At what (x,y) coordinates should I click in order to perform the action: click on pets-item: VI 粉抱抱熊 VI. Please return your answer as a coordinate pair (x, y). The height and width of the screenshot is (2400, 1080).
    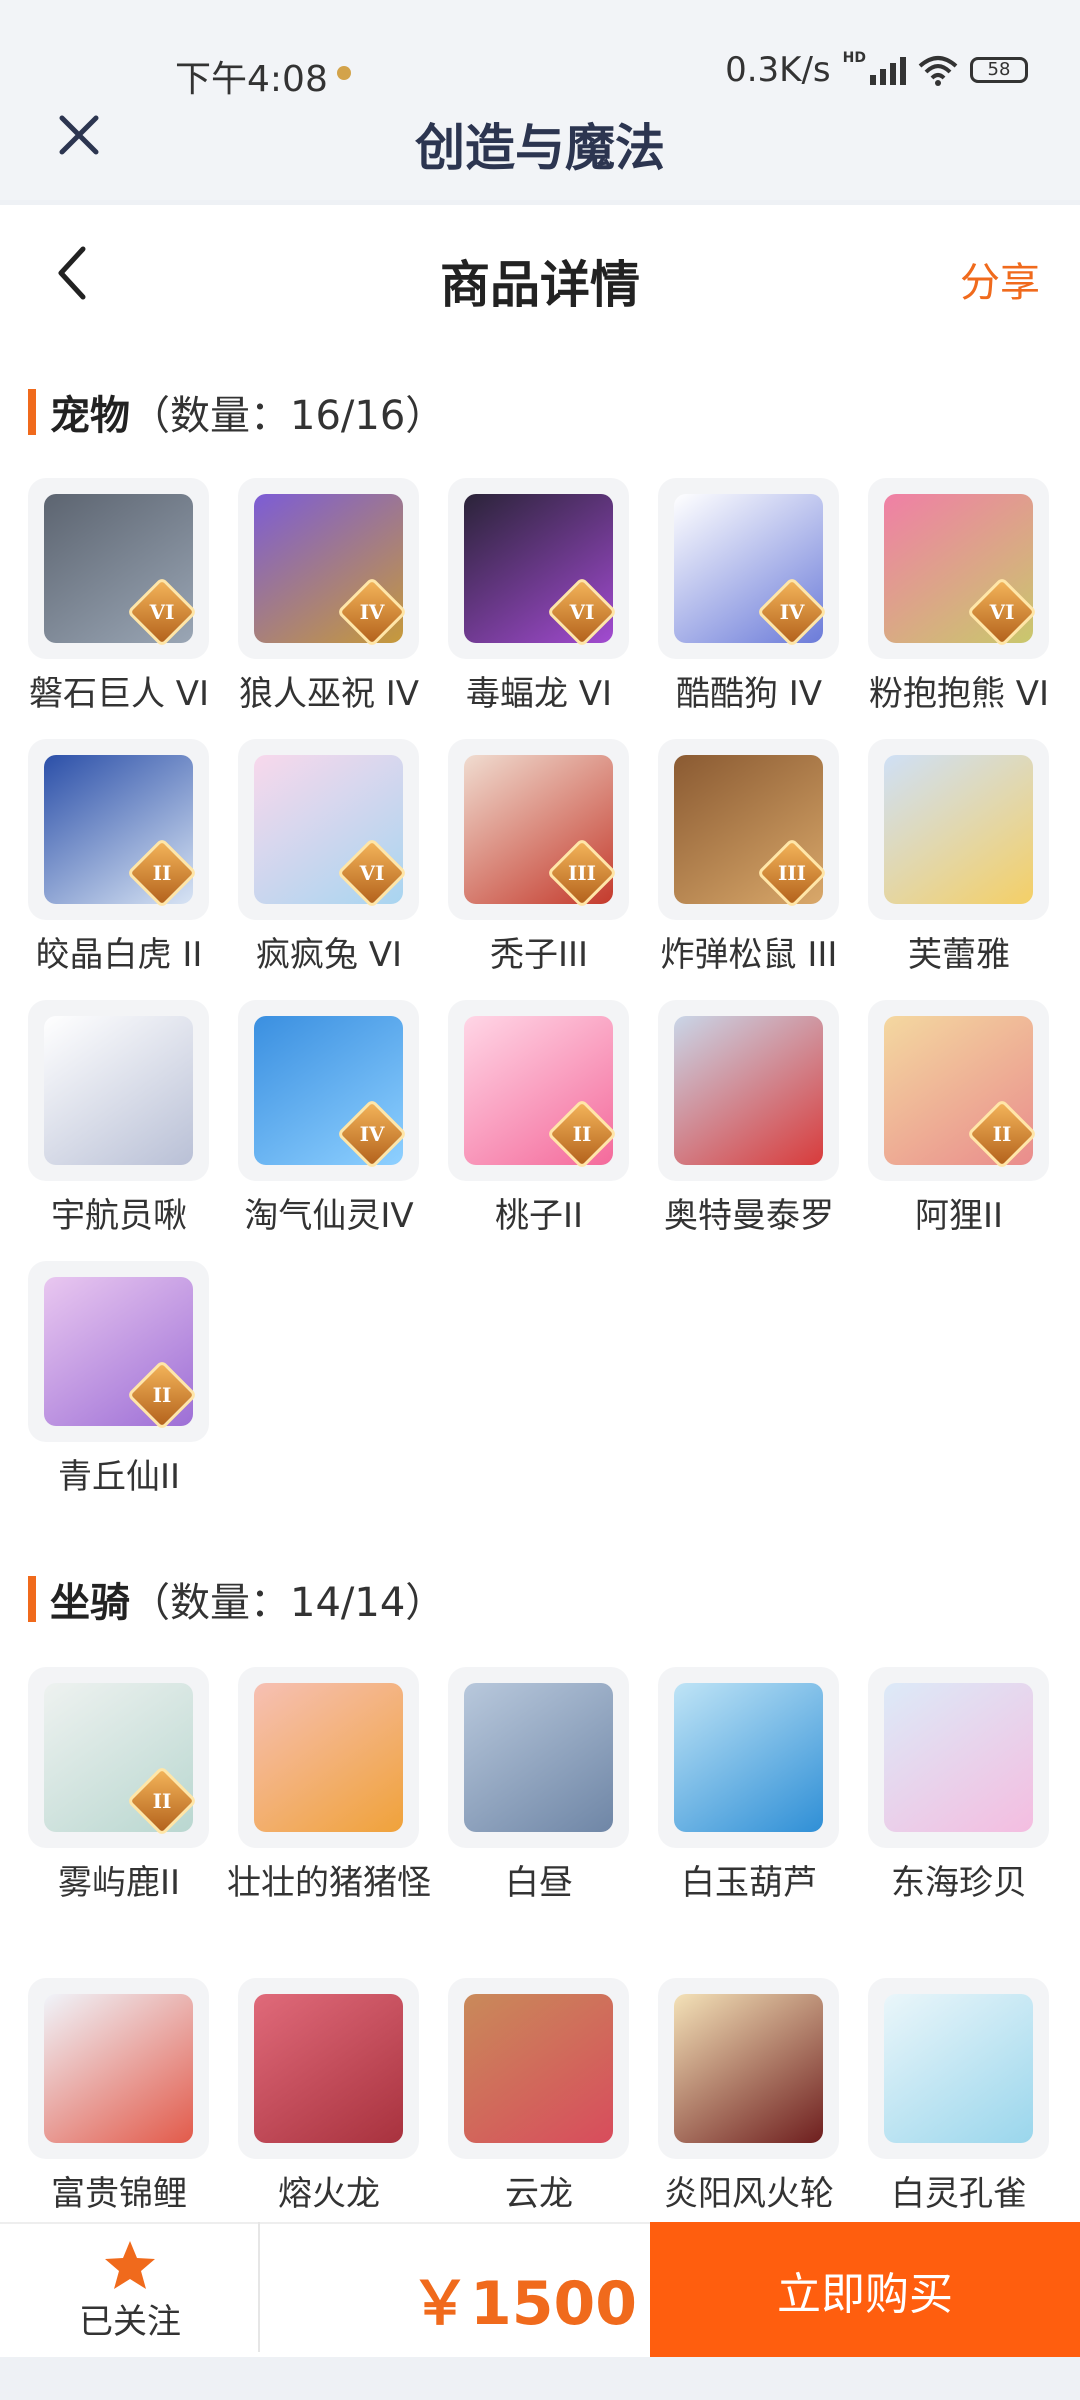
    Looking at the image, I should click on (958, 598).